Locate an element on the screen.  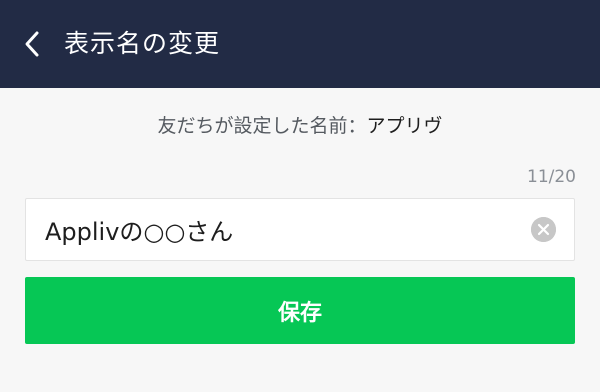
friend-set-name: 友だちが設定した名前：アプリヴ is located at coordinates (300, 126).